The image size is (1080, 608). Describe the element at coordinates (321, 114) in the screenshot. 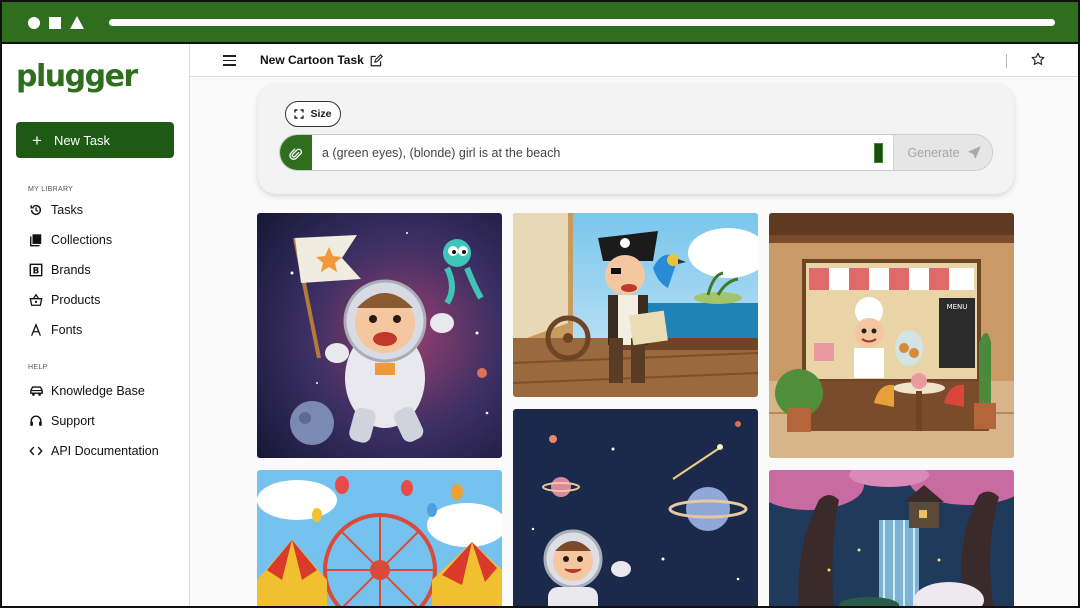

I see `size-label: Size` at that location.